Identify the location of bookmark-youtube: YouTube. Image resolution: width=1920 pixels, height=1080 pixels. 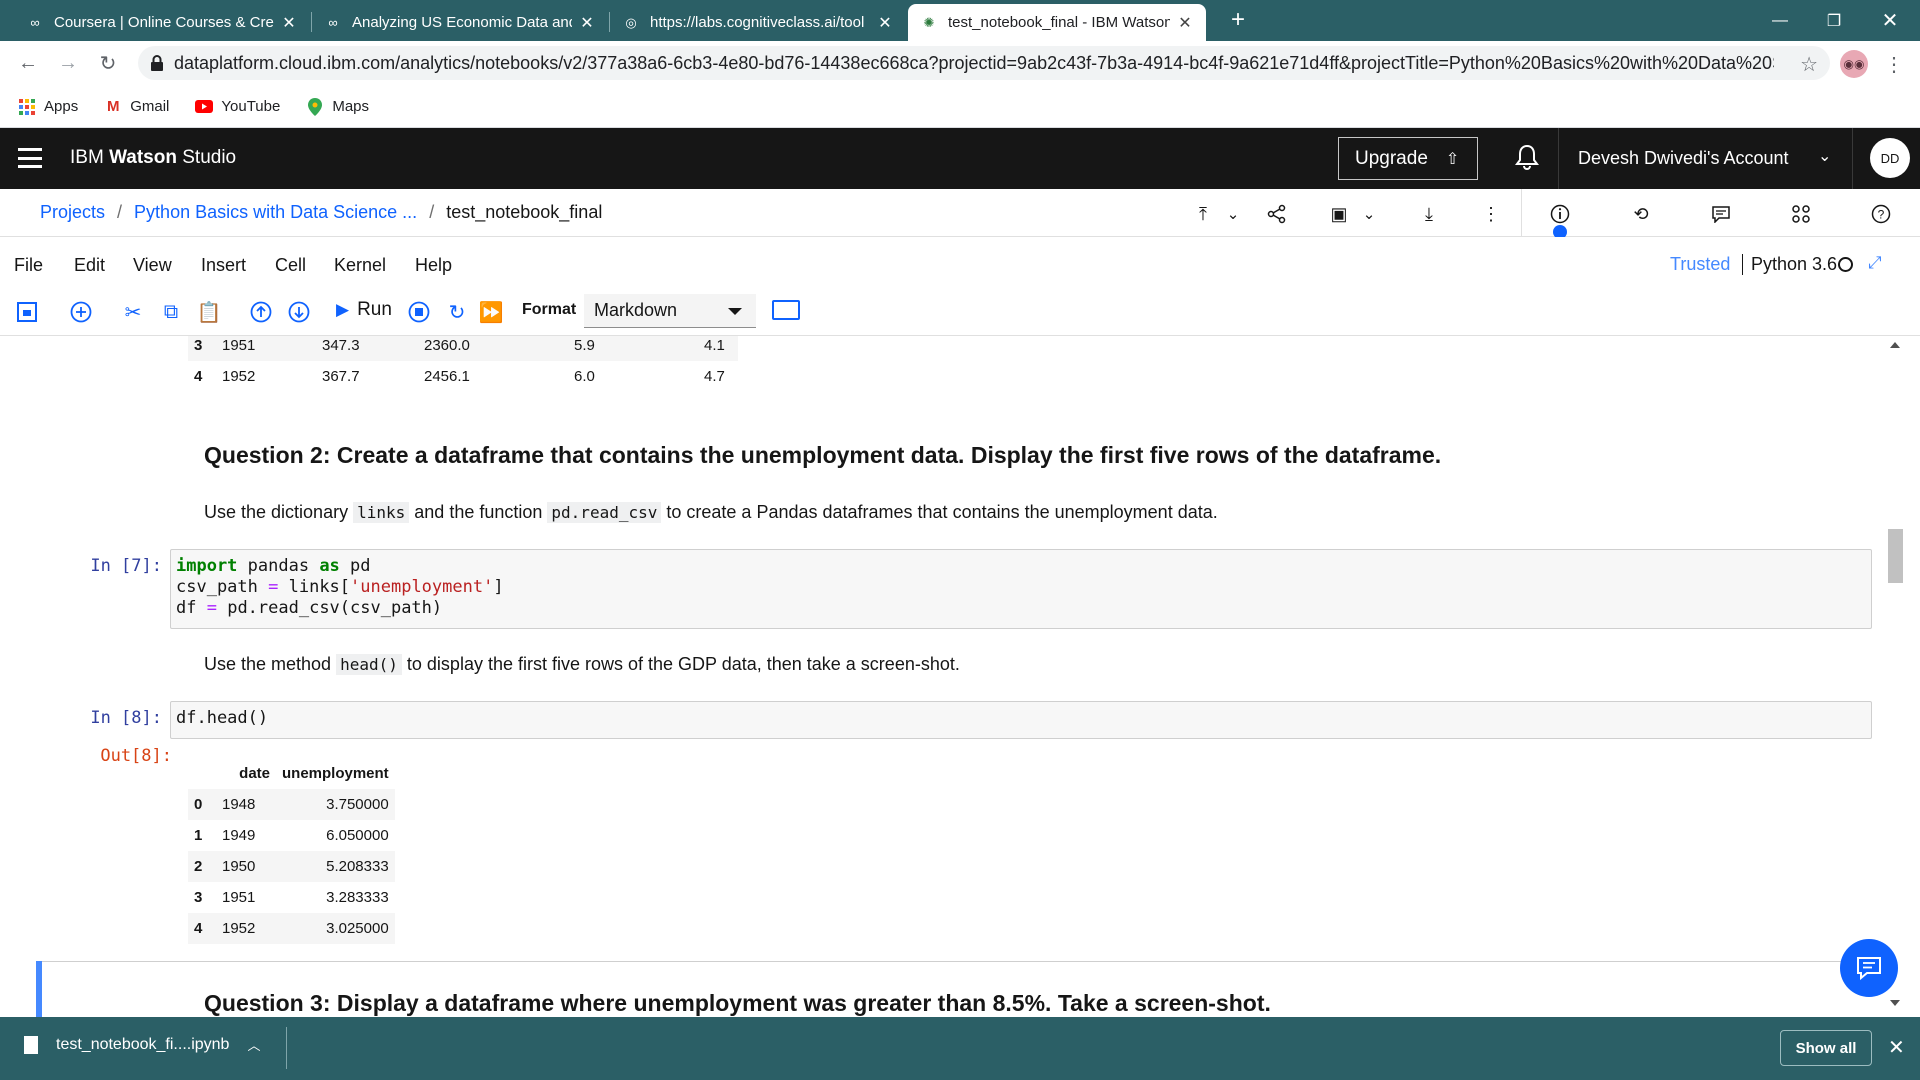
(237, 107).